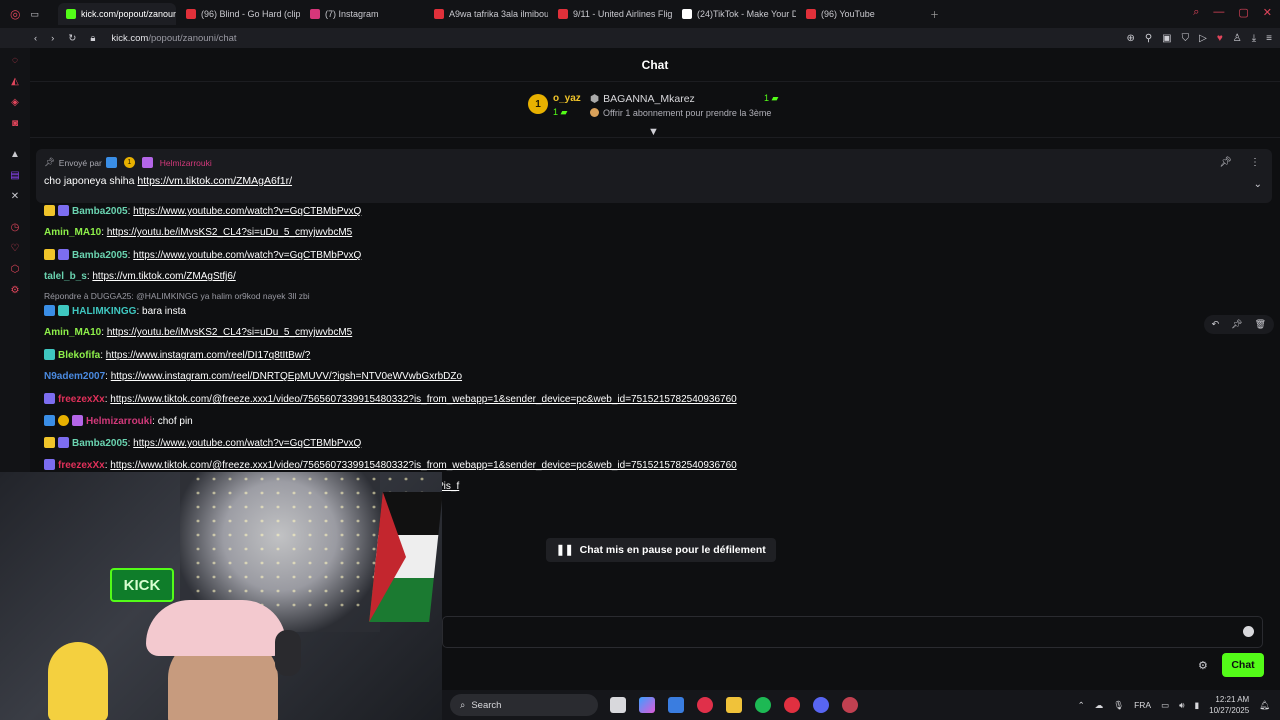 The height and width of the screenshot is (720, 1280). I want to click on wallet-icon: ◭, so click(15, 81).